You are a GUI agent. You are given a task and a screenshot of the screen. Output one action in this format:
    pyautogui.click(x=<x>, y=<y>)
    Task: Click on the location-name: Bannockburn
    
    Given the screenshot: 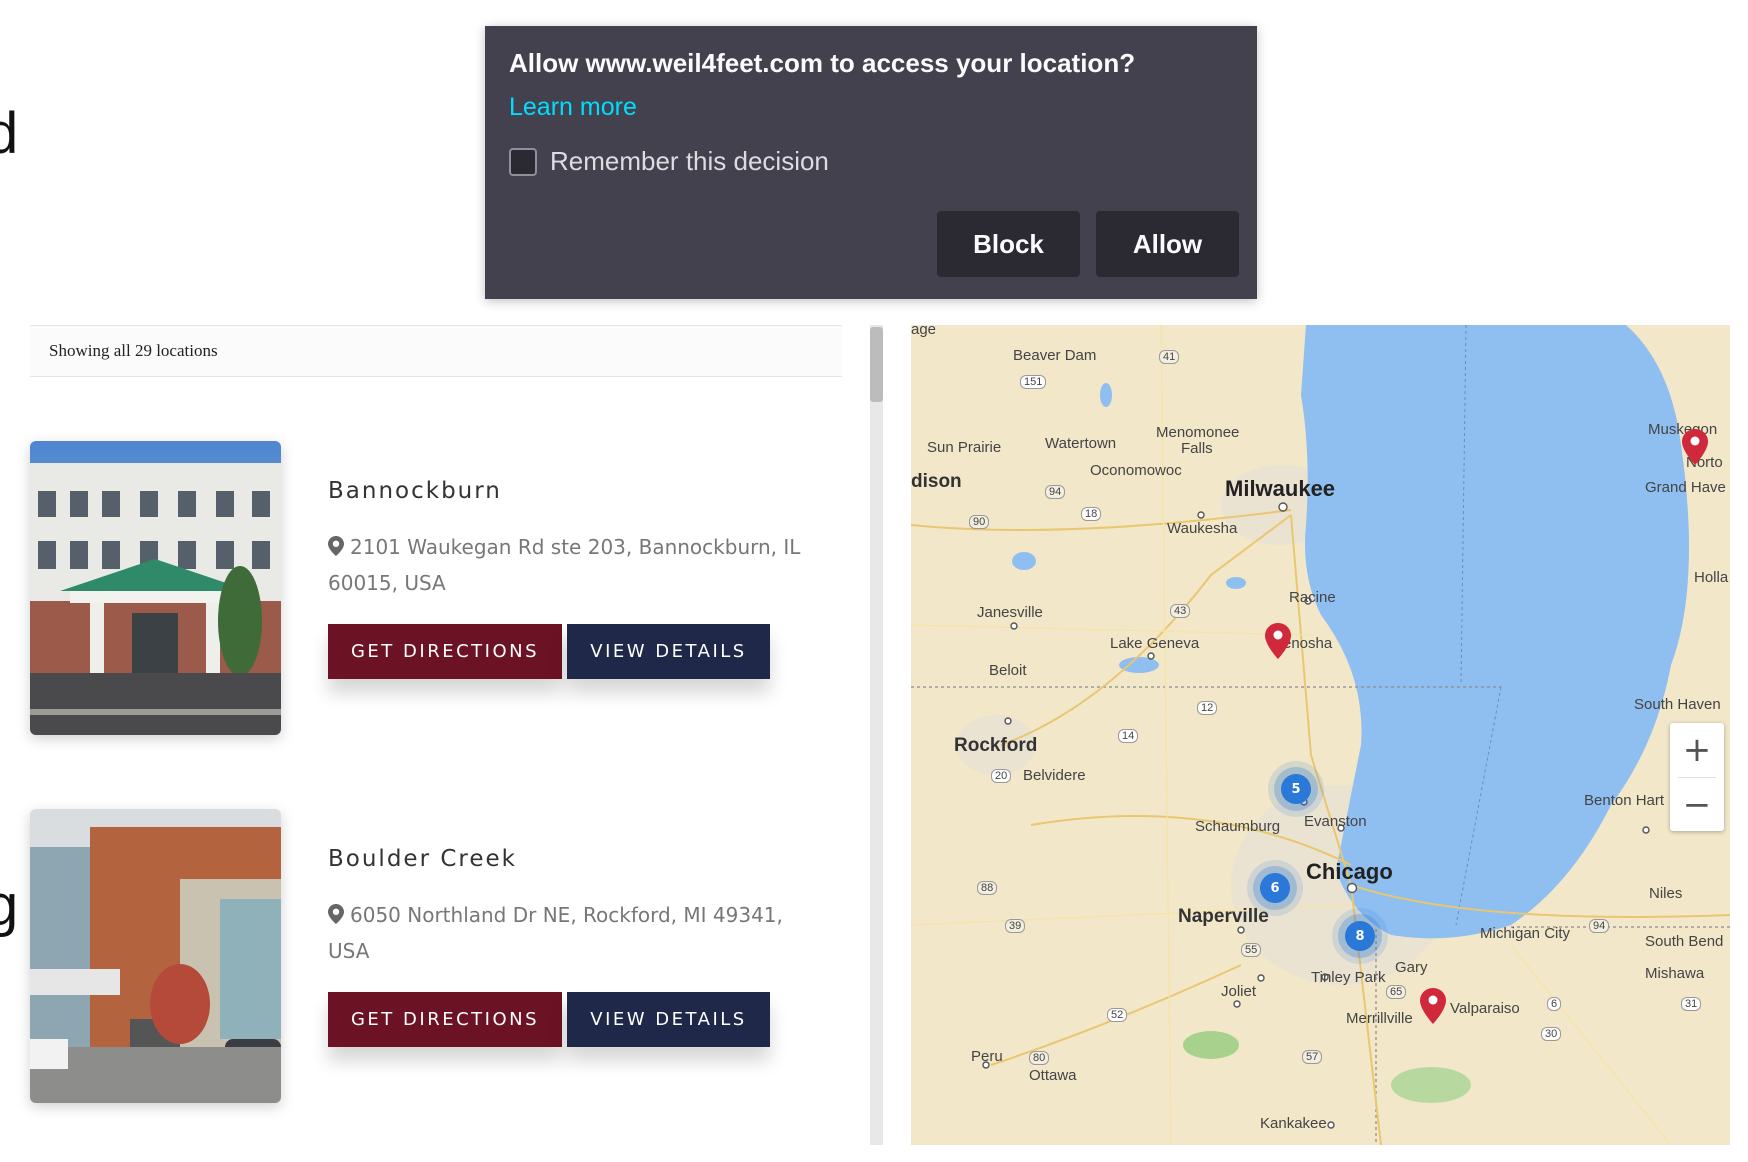 What is the action you would take?
    pyautogui.click(x=415, y=491)
    